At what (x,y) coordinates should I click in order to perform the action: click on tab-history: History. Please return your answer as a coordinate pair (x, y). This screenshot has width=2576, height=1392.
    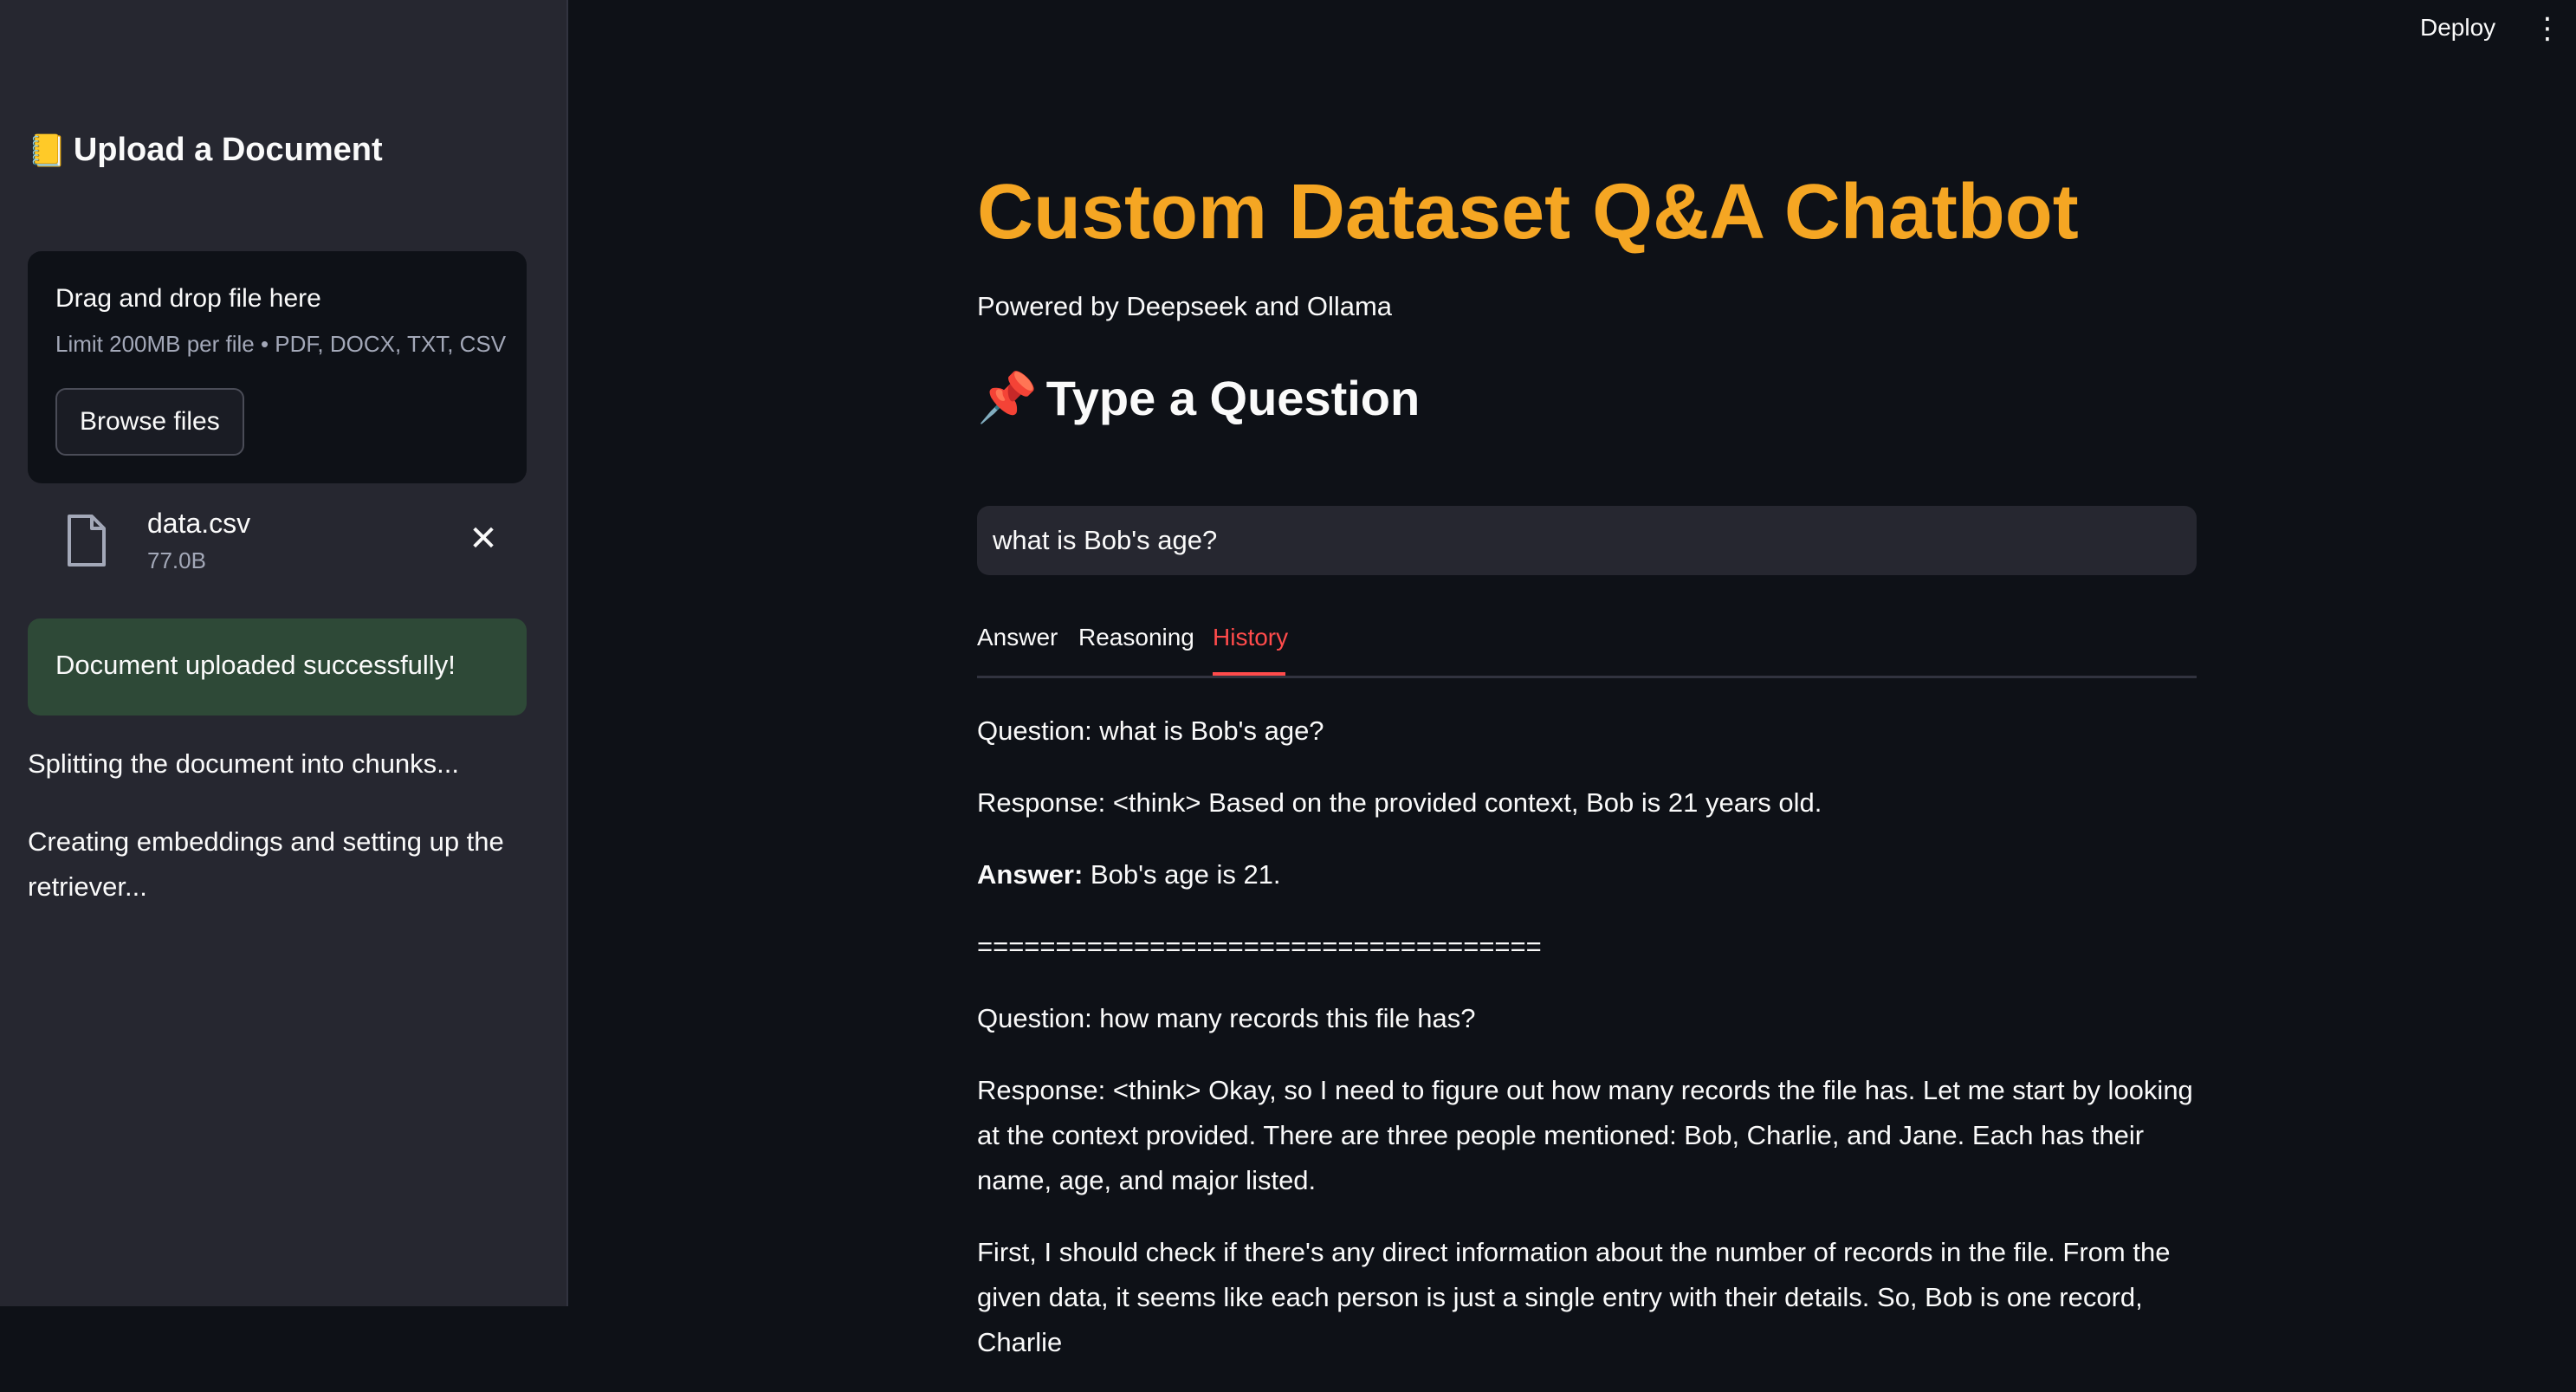
    Looking at the image, I should click on (1250, 637).